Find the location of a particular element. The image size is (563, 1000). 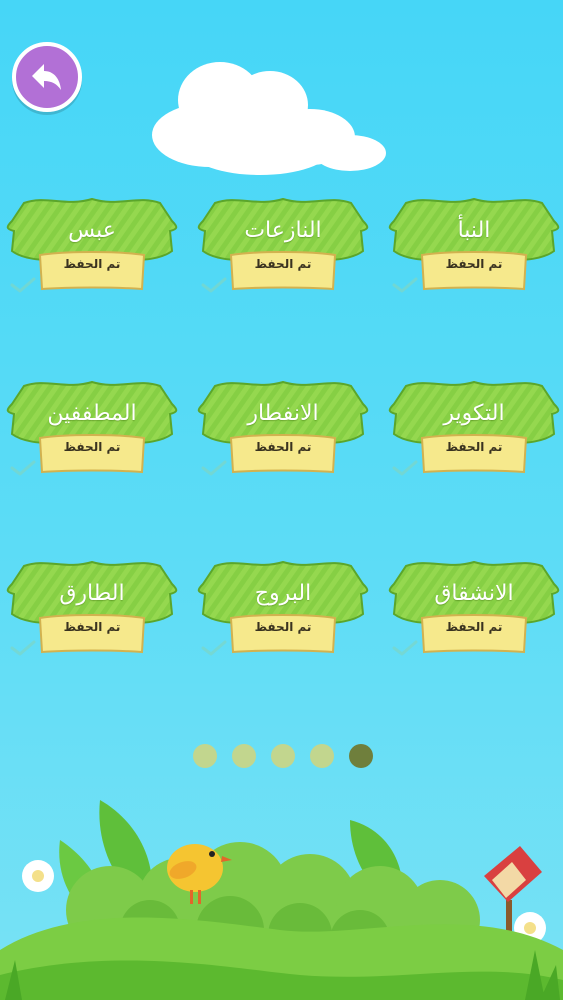

surah-name: عبس is located at coordinates (92, 230).